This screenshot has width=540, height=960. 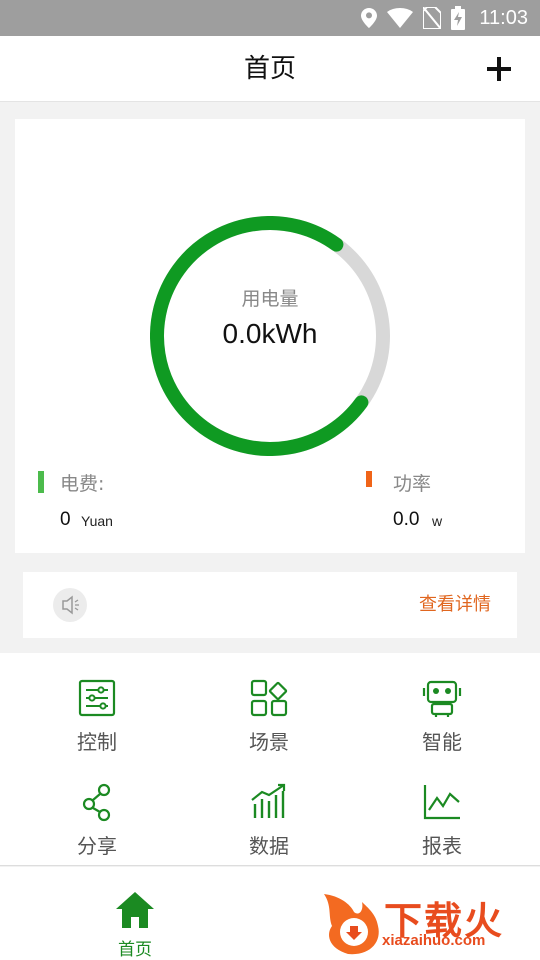 What do you see at coordinates (369, 18) in the screenshot?
I see `location-icon` at bounding box center [369, 18].